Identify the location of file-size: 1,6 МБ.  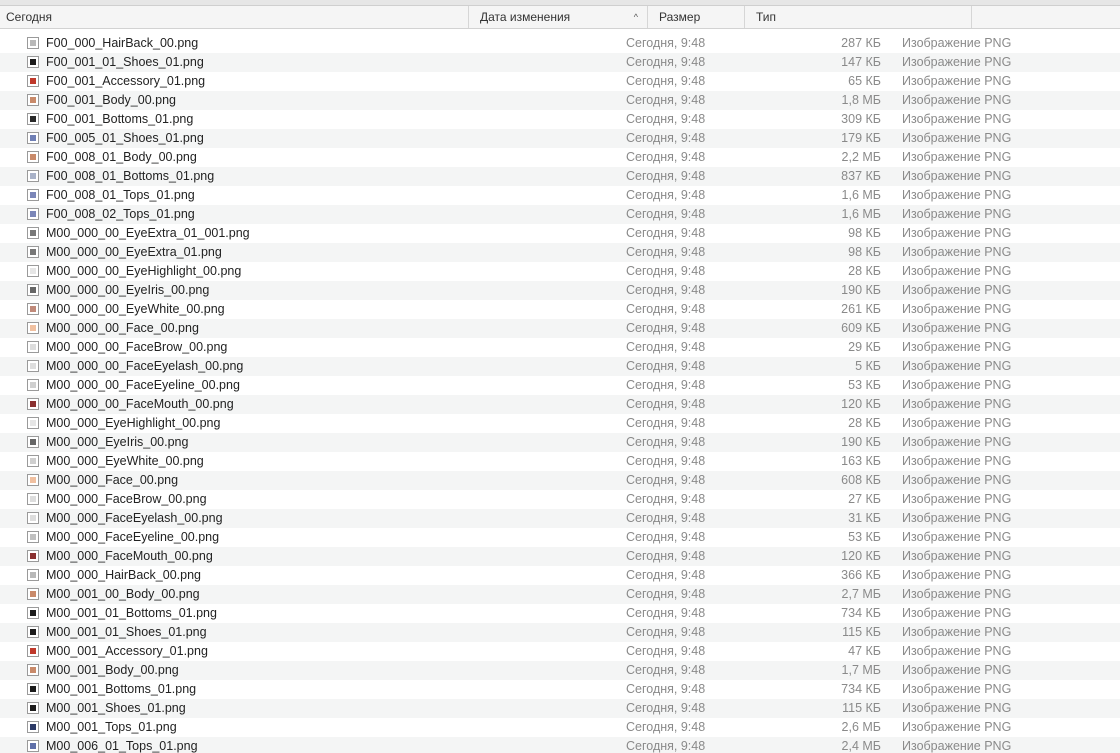
(861, 195).